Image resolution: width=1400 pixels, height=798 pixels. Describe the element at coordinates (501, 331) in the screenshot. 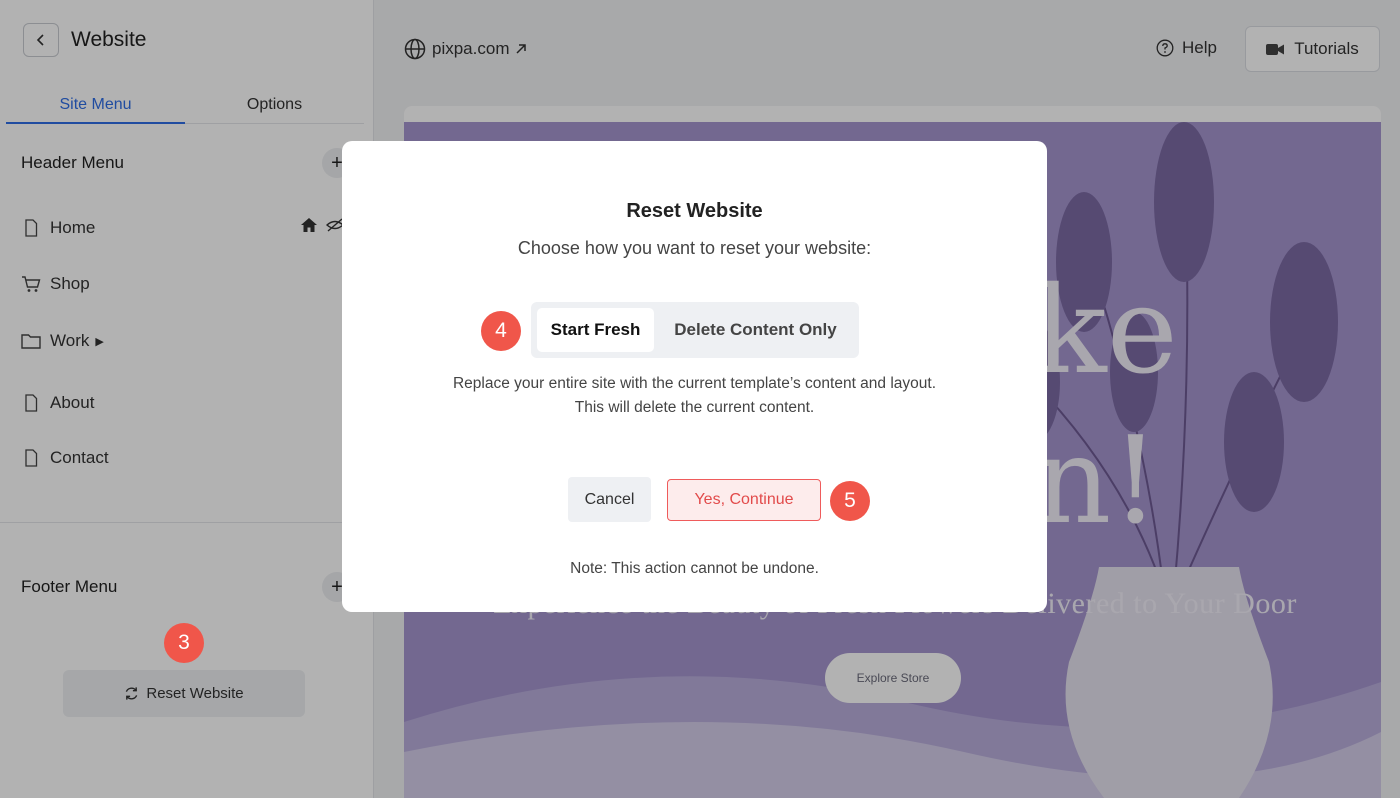

I see `step-badge-4: 4` at that location.